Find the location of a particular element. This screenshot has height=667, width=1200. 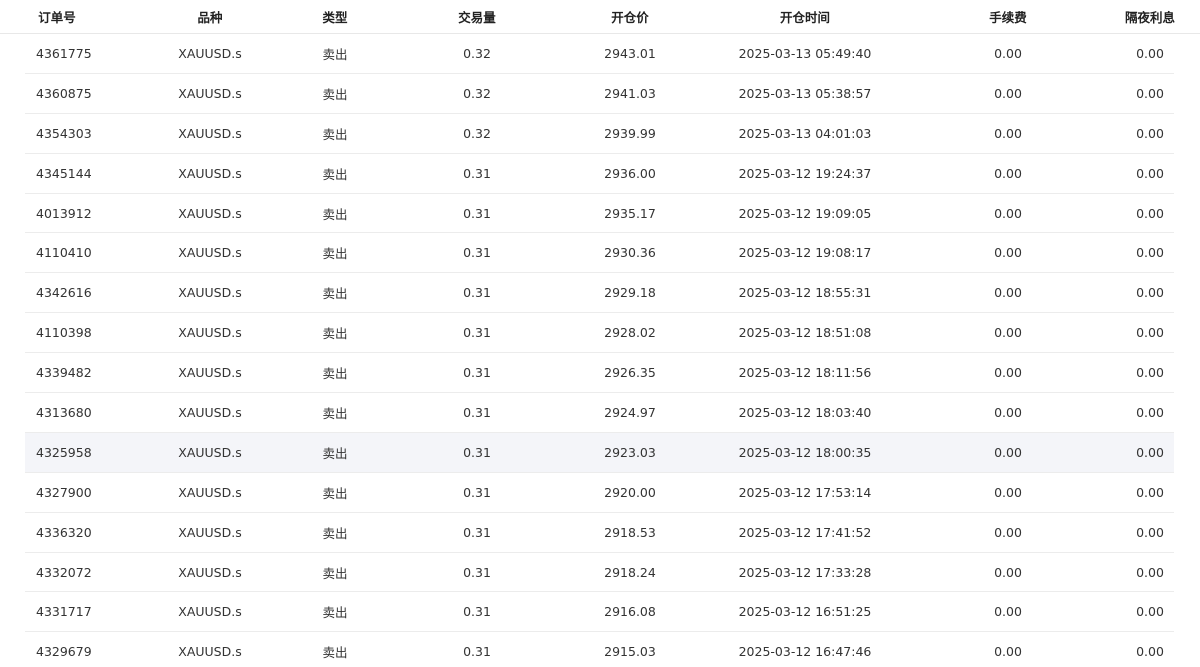

header-swap: 隔夜利息 is located at coordinates (1150, 16).